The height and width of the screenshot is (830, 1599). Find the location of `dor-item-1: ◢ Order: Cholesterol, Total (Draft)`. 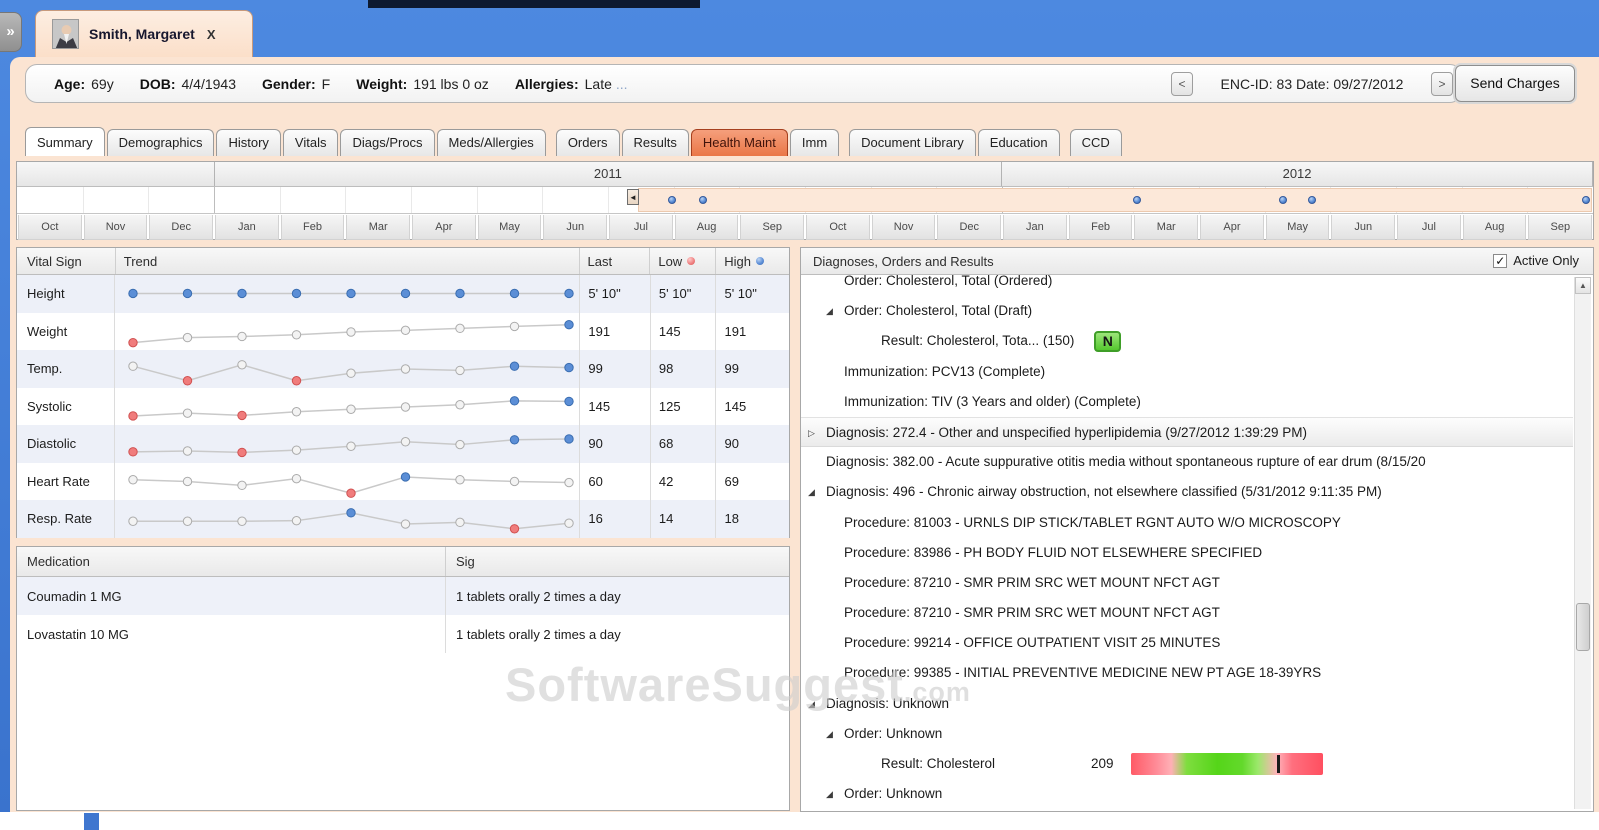

dor-item-1: ◢ Order: Cholesterol, Total (Draft) is located at coordinates (1187, 311).